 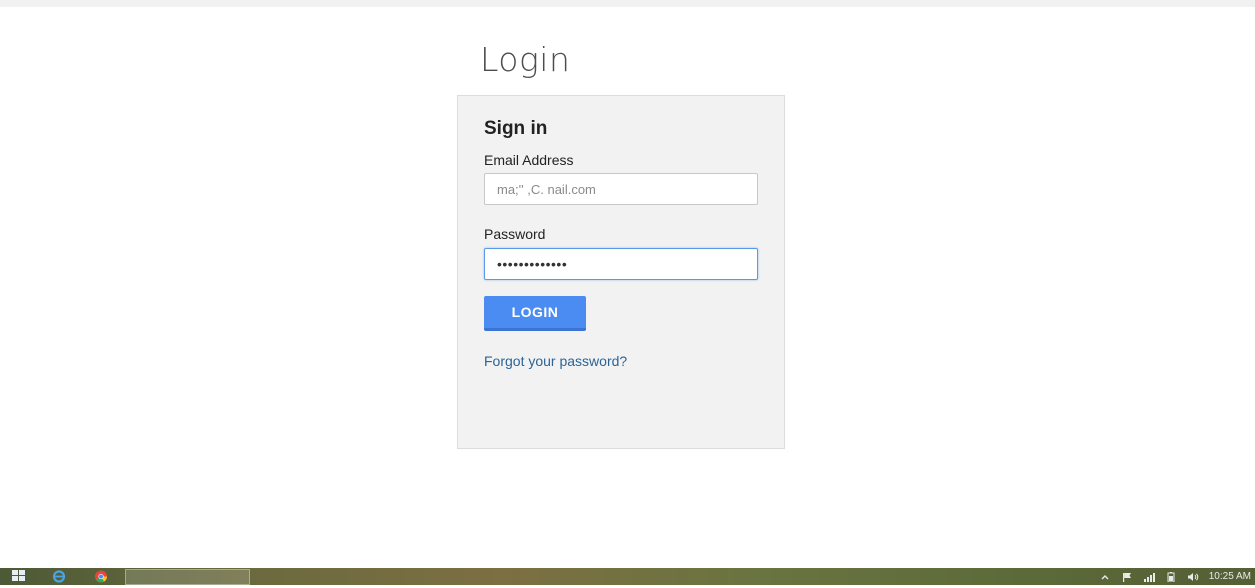 I want to click on internet-explorer-icon, so click(x=59, y=576).